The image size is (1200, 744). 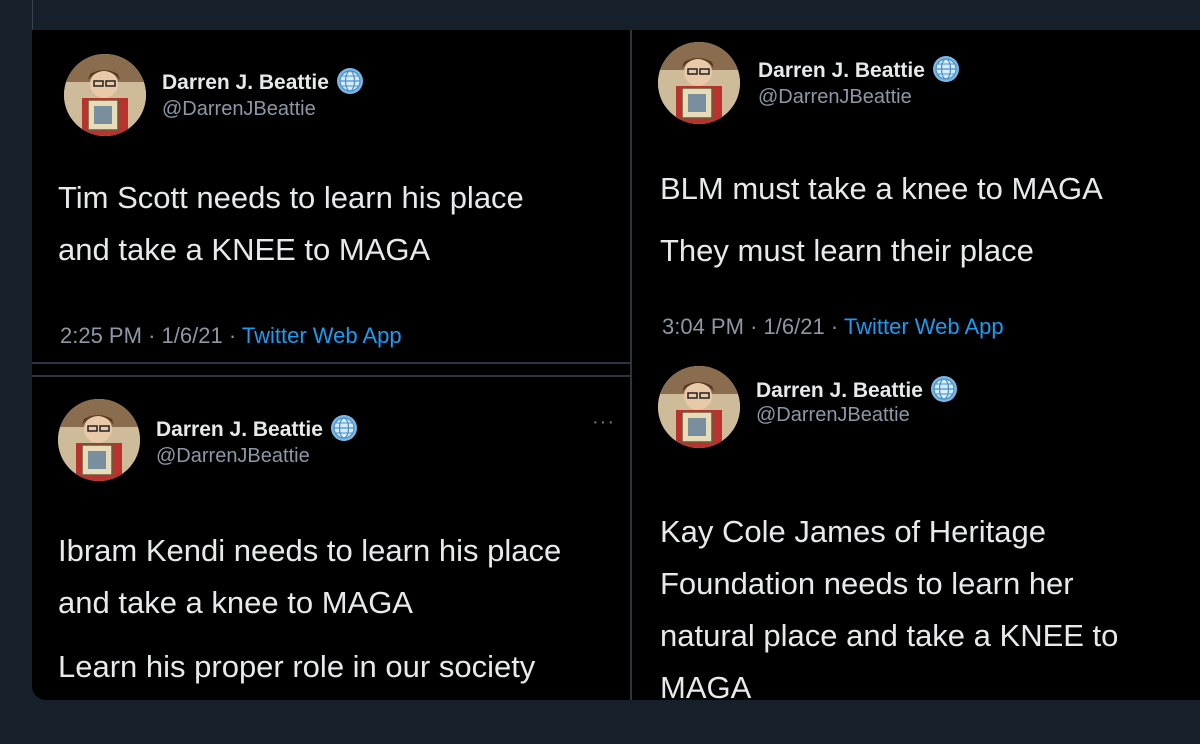 What do you see at coordinates (847, 250) in the screenshot?
I see `tweet-line: They must learn their place` at bounding box center [847, 250].